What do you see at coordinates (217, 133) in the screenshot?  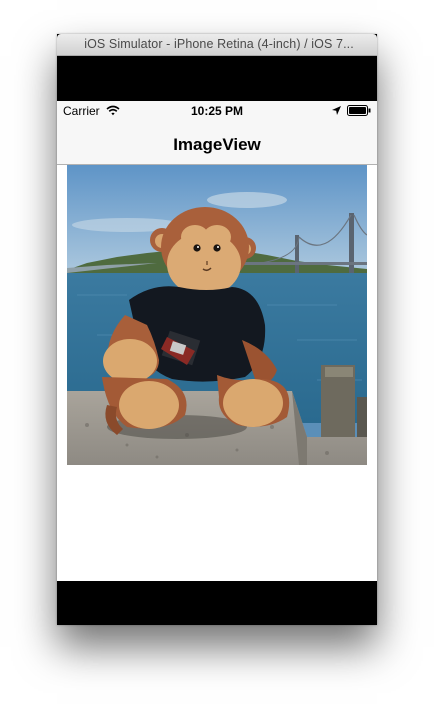 I see `navigation-bar: Carrier 10:25 PM ImageView` at bounding box center [217, 133].